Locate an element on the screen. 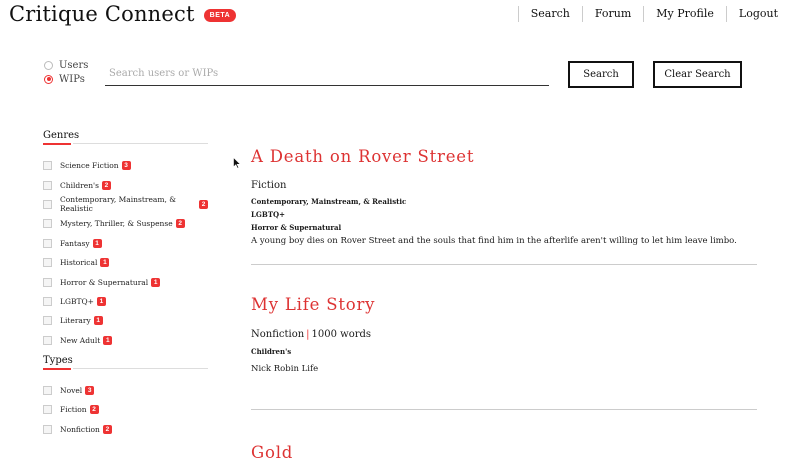 The width and height of the screenshot is (800, 464). filter-label: Historical is located at coordinates (79, 263).